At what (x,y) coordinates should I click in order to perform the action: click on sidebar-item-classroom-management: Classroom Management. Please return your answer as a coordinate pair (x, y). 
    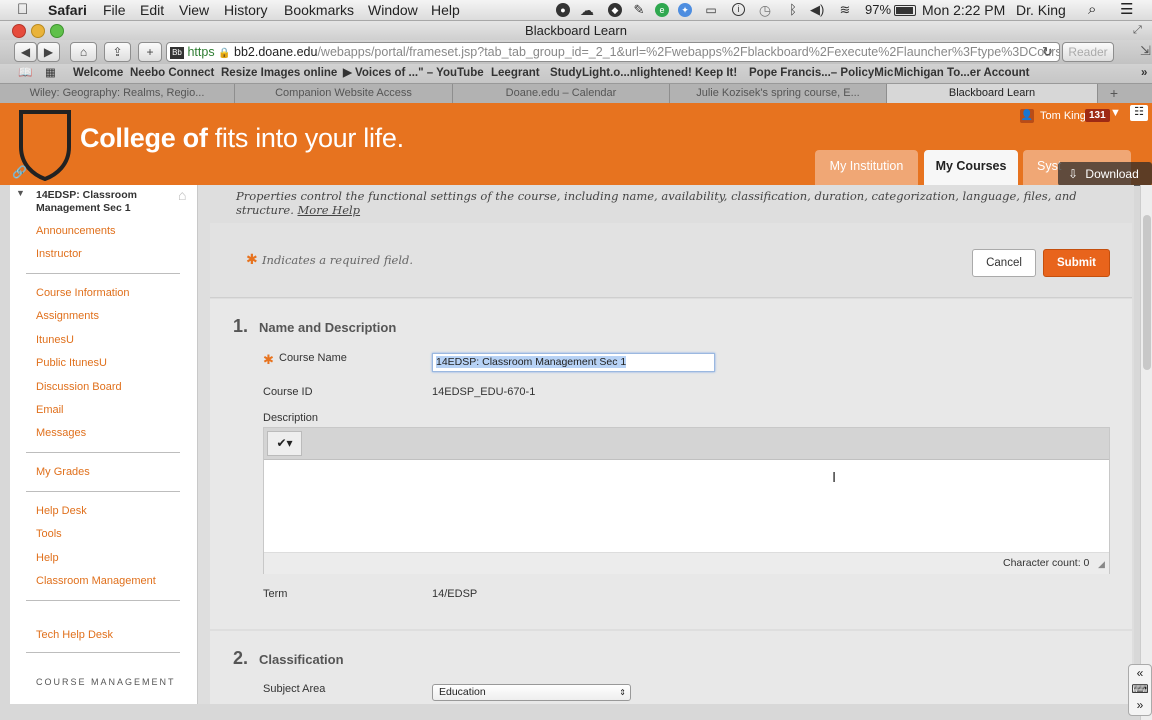
    Looking at the image, I should click on (96, 581).